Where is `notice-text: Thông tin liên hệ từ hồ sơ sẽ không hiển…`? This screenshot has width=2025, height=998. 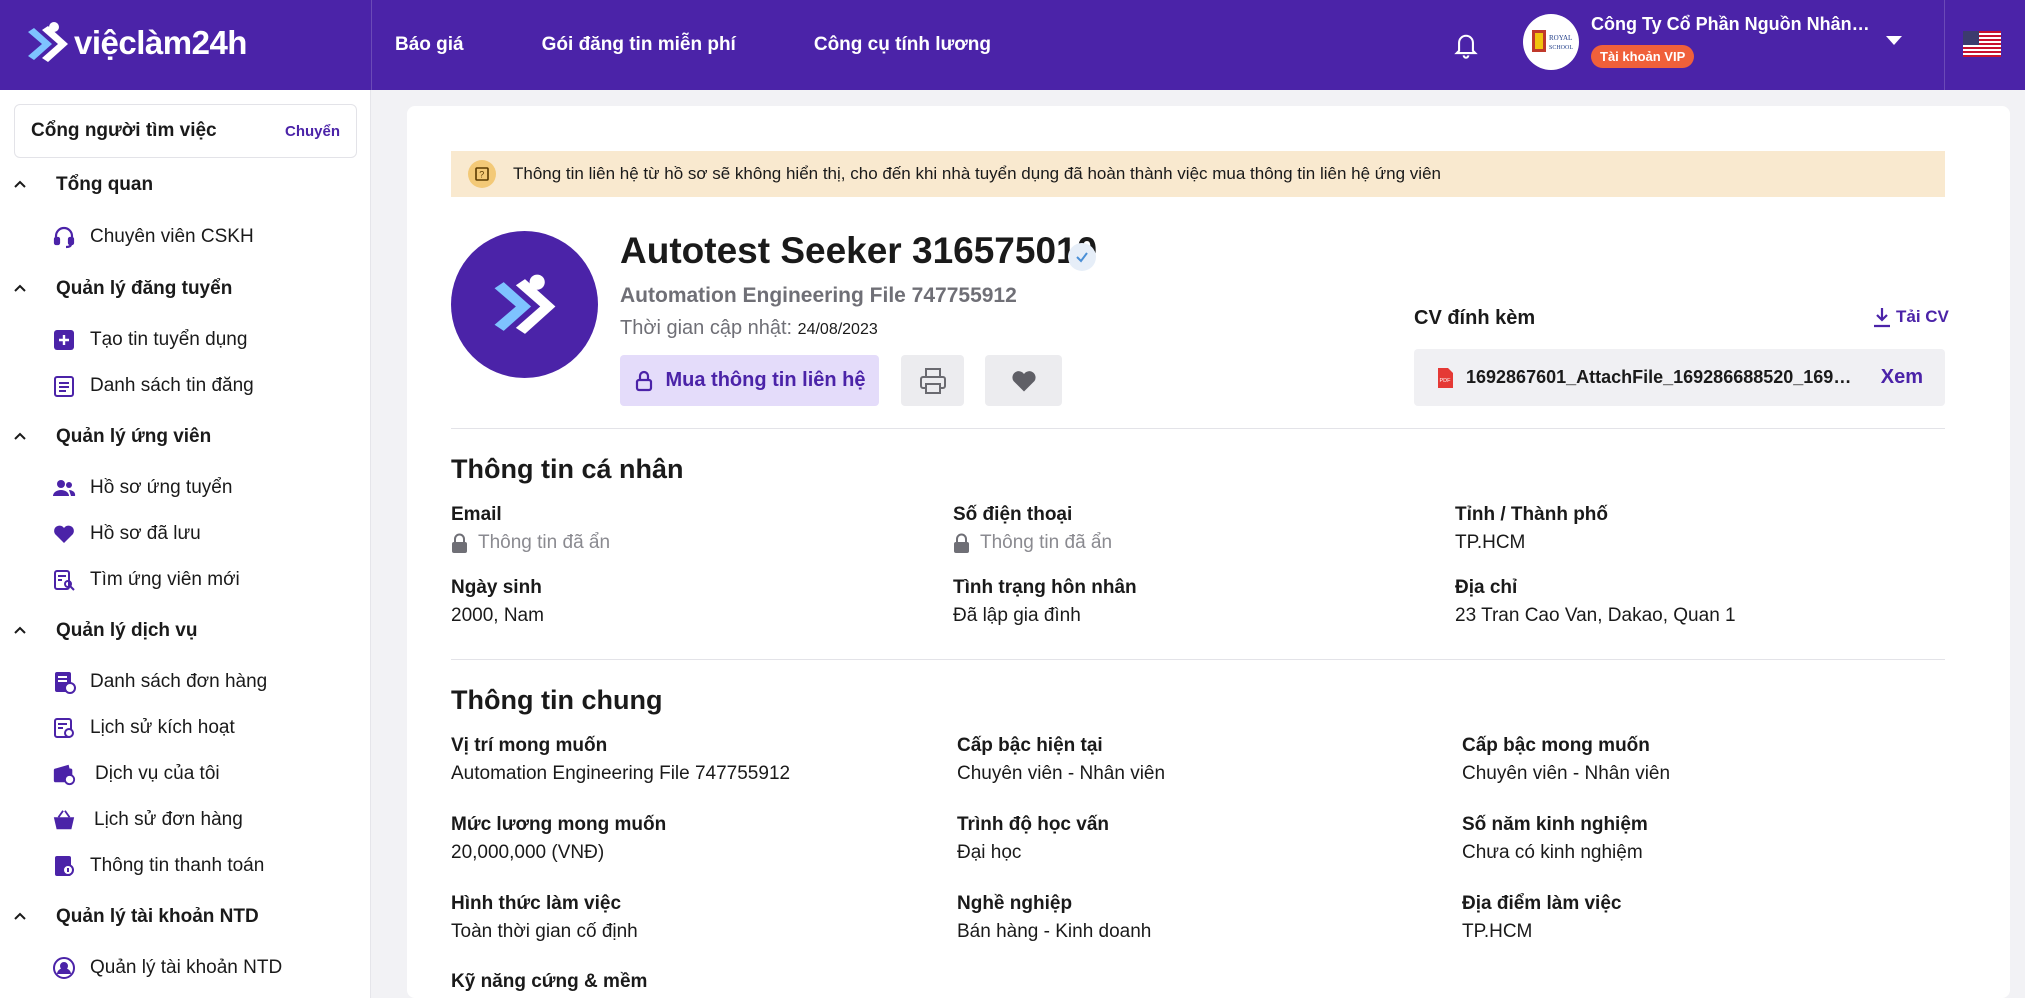
notice-text: Thông tin liên hệ từ hồ sơ sẽ không hiển… is located at coordinates (977, 173).